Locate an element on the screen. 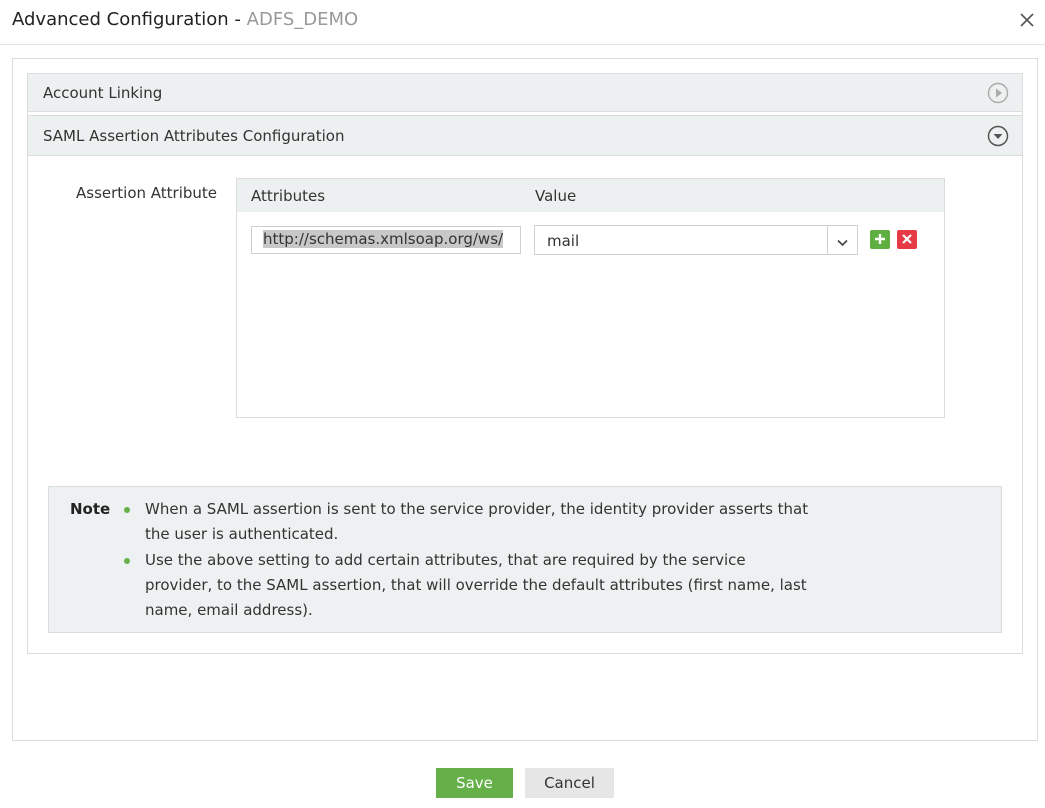 The width and height of the screenshot is (1045, 808). chevron-down-circle-icon is located at coordinates (998, 136).